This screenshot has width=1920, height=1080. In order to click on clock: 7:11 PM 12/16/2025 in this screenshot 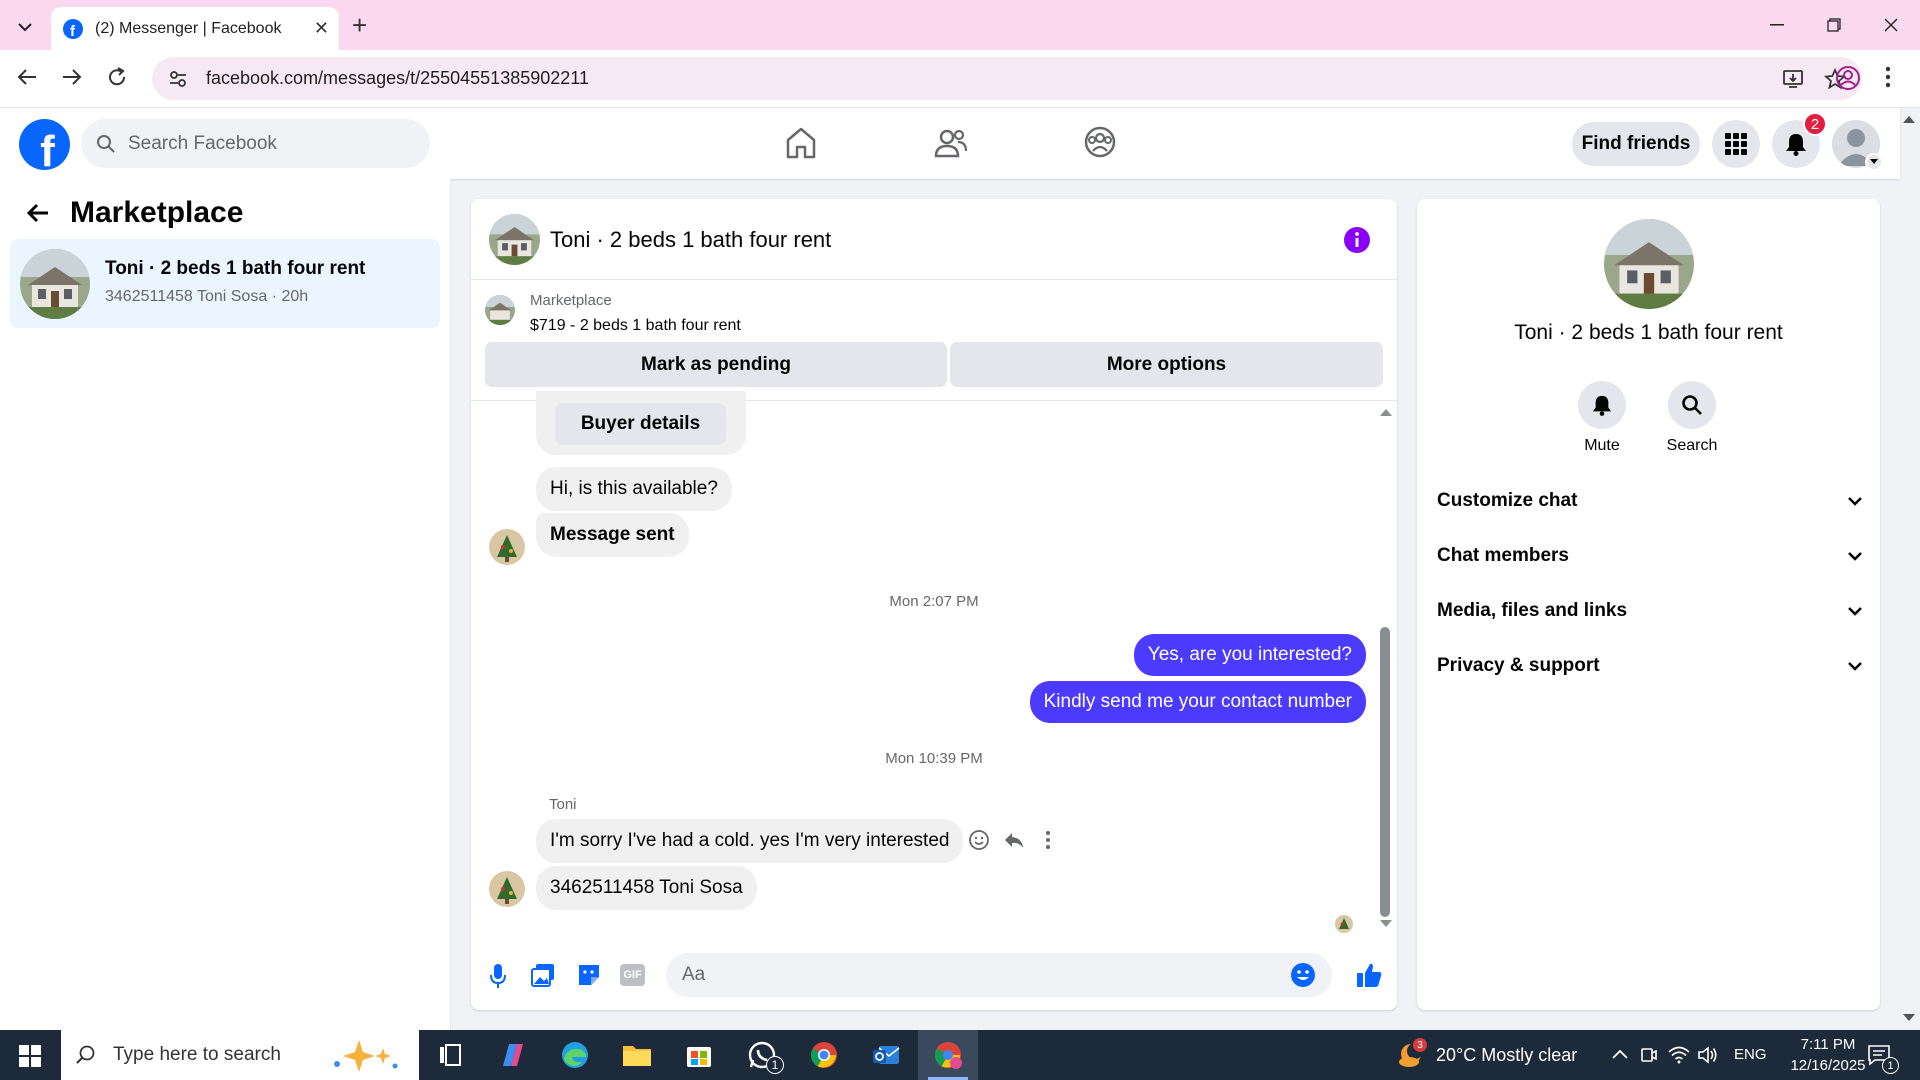, I will do `click(1828, 1056)`.